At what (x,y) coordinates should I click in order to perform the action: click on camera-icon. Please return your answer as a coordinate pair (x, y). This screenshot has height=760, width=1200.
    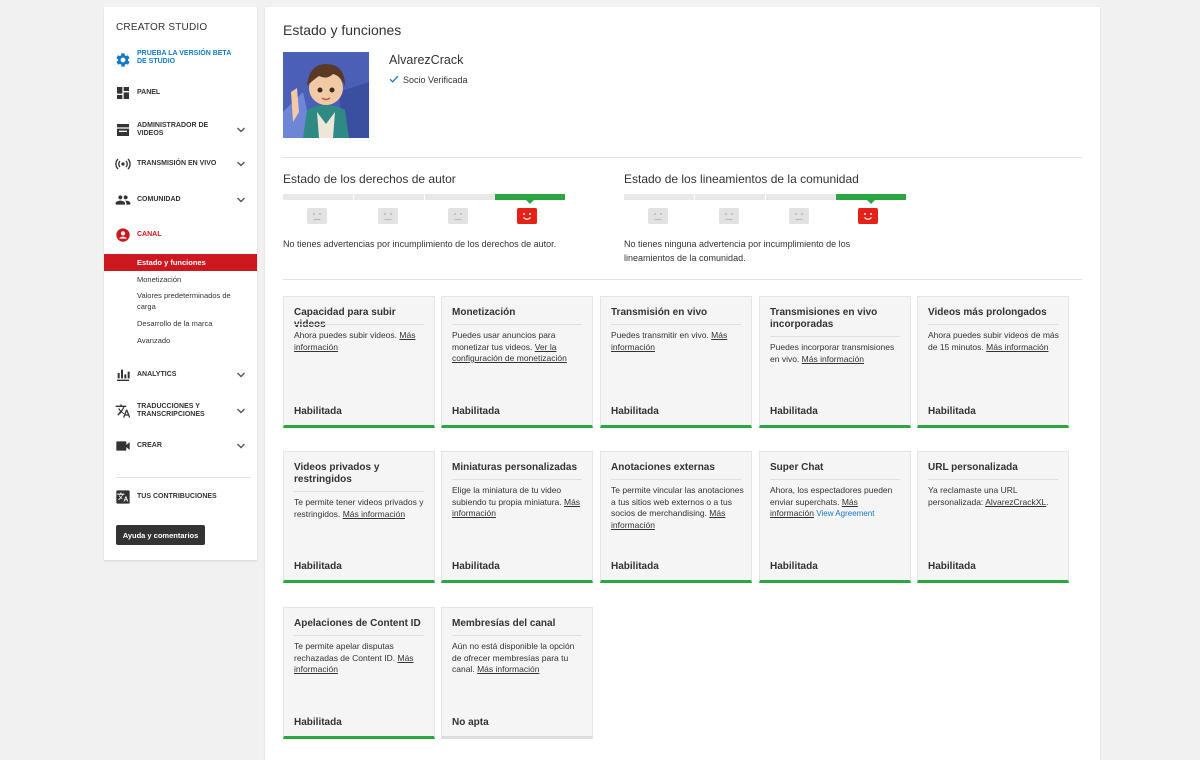
    Looking at the image, I should click on (123, 446).